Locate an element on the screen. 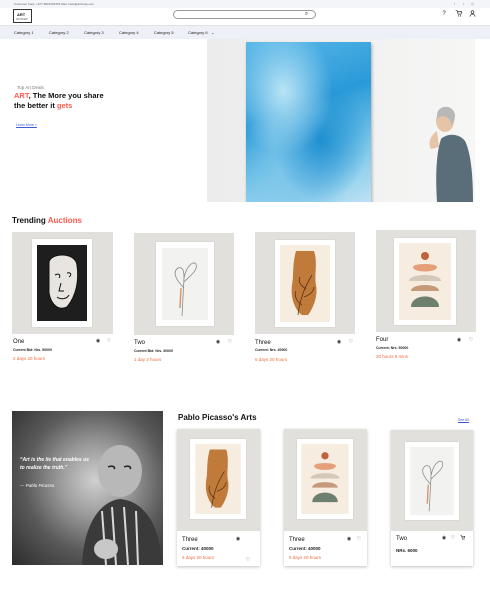 The image size is (490, 612). auction-card-3-bid: Current: Nrs. 40000 is located at coordinates (271, 350).